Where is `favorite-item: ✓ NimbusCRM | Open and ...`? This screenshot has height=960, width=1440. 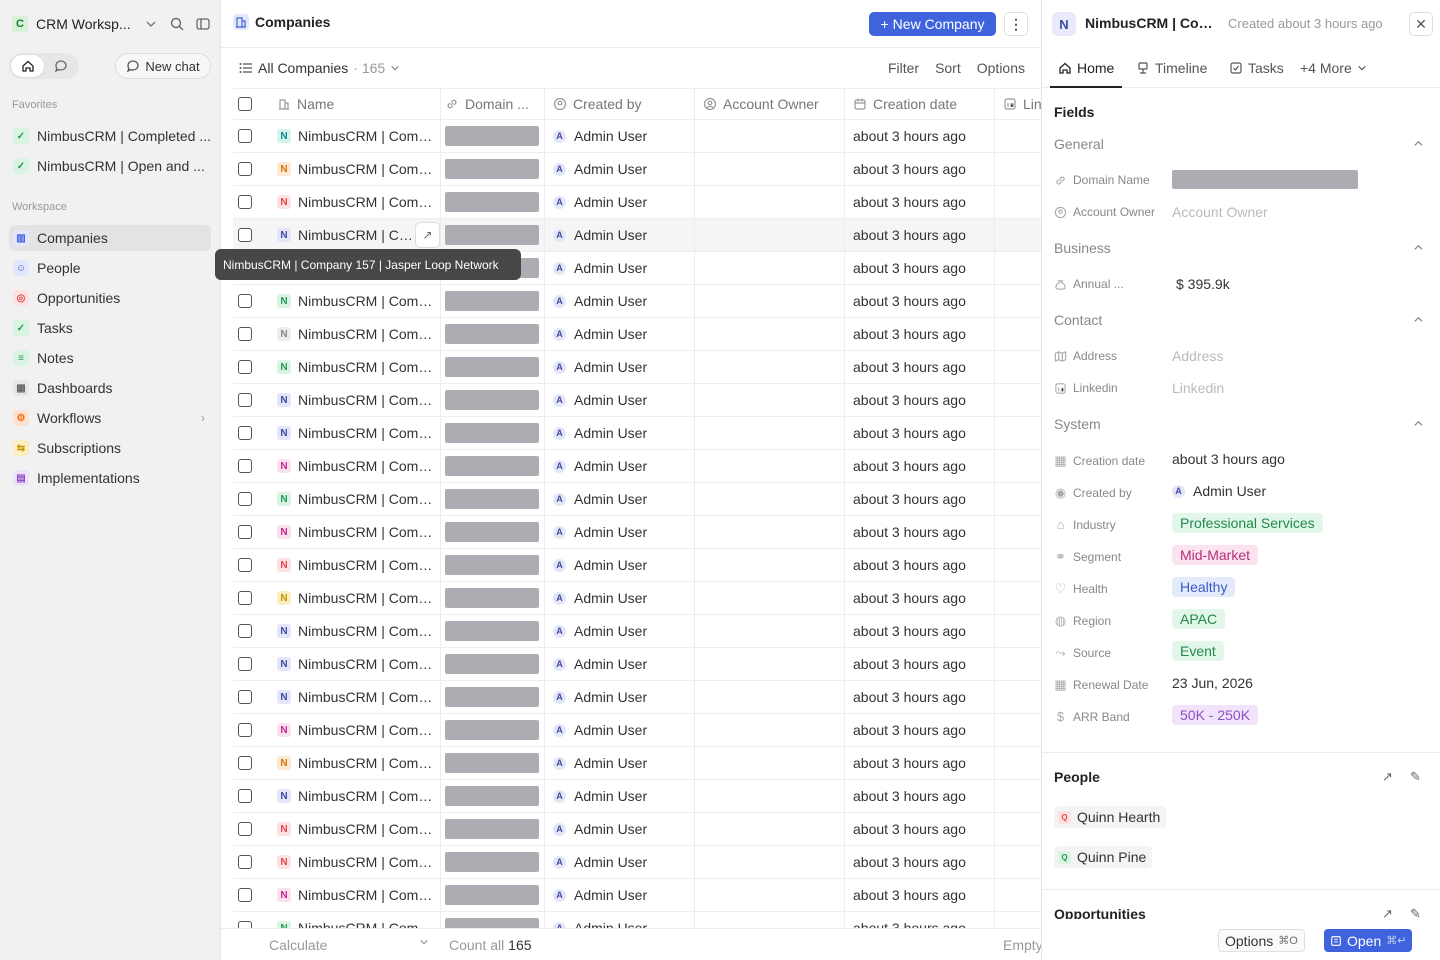 favorite-item: ✓ NimbusCRM | Open and ... is located at coordinates (110, 166).